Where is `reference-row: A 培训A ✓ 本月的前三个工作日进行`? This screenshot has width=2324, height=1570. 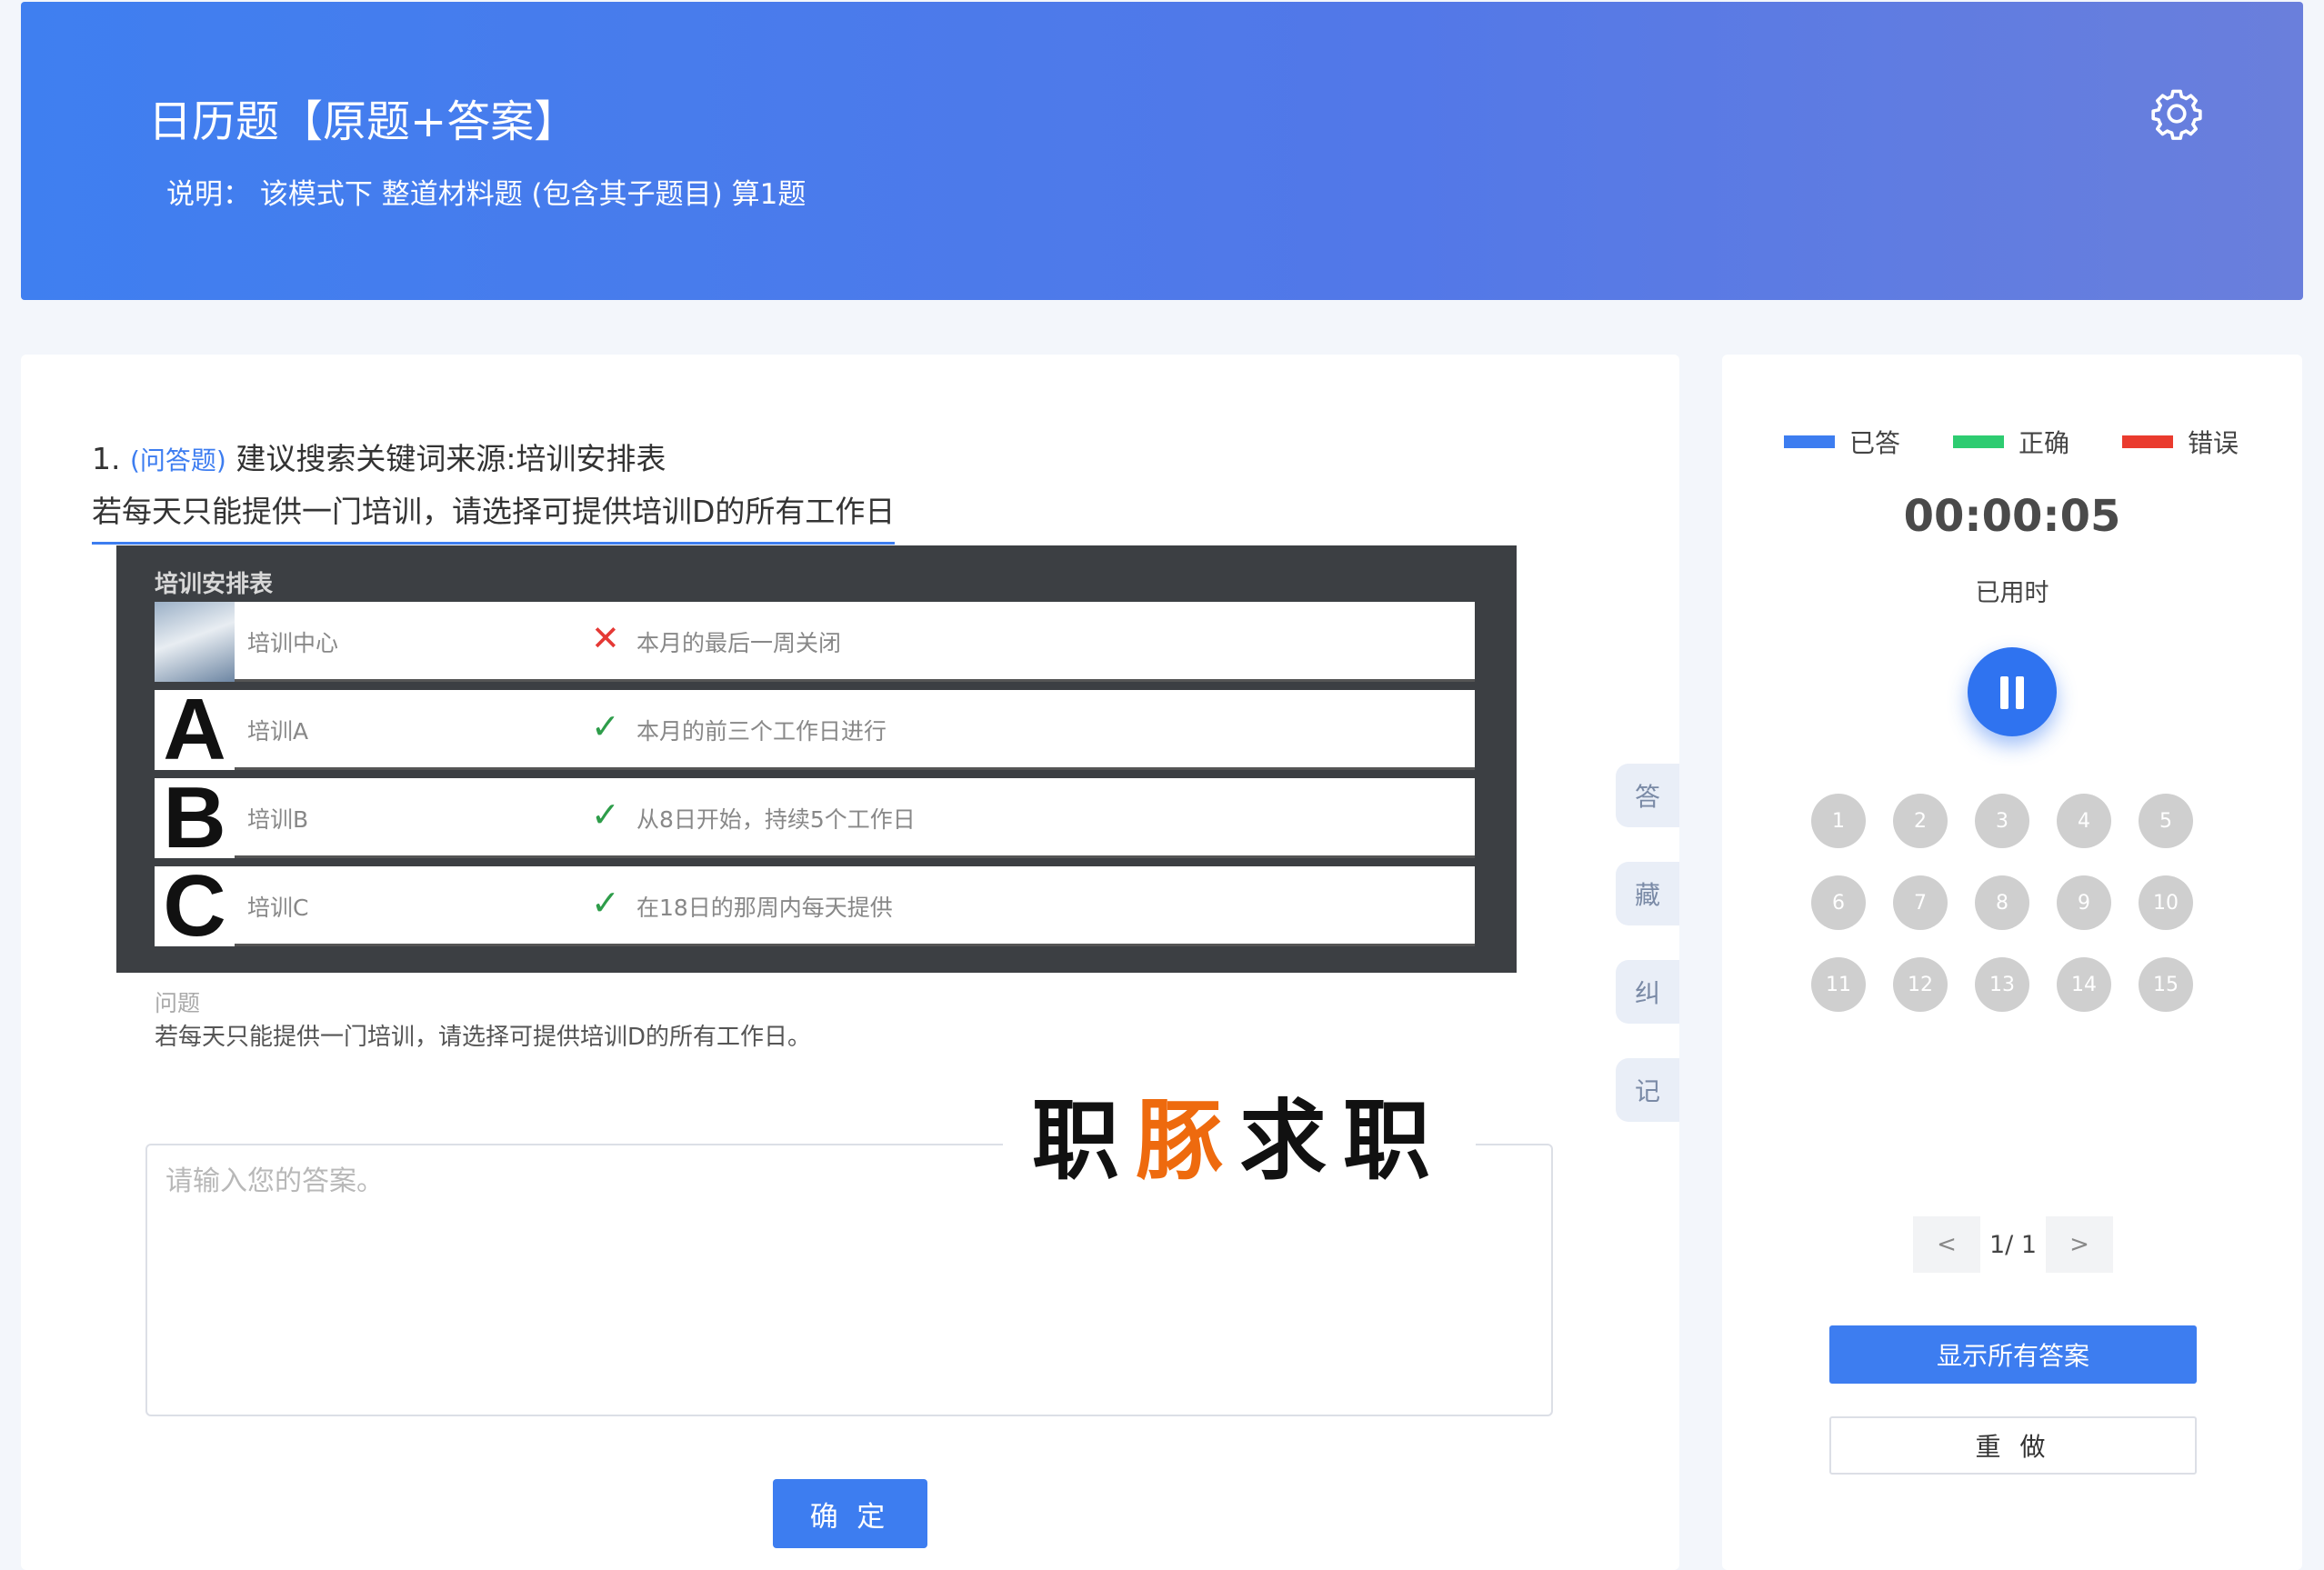
reference-row: A 培训A ✓ 本月的前三个工作日进行 is located at coordinates (815, 730).